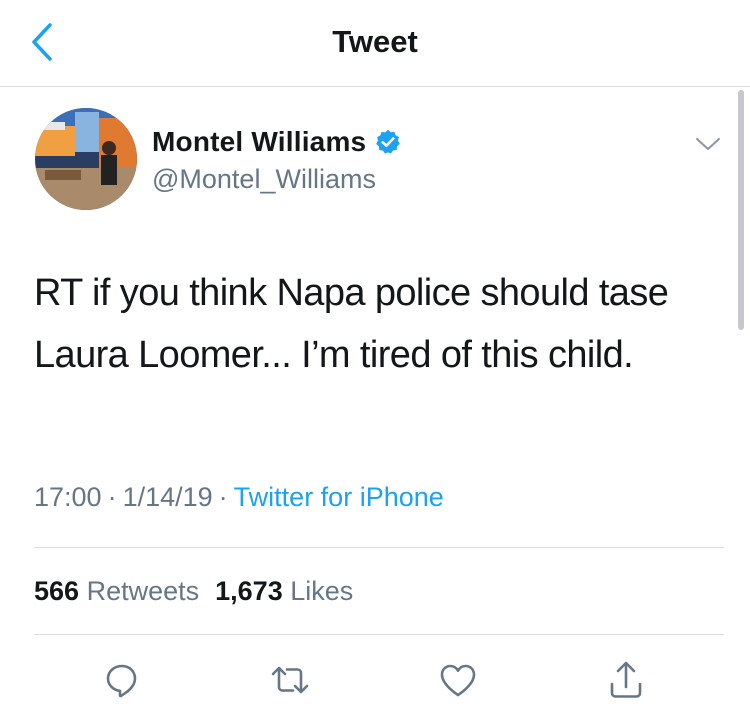 This screenshot has height=726, width=750. I want to click on tweet-source-link: Twitter for iPhone, so click(339, 497).